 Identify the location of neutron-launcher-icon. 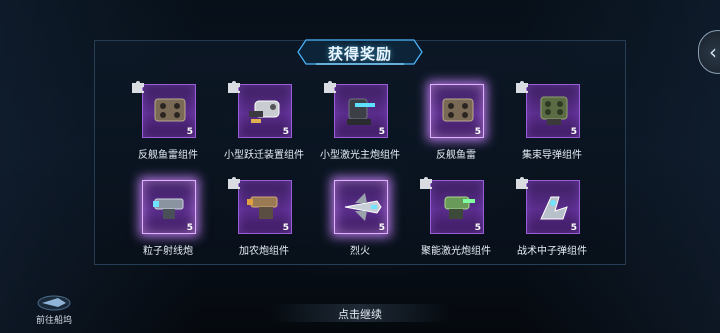
(554, 208).